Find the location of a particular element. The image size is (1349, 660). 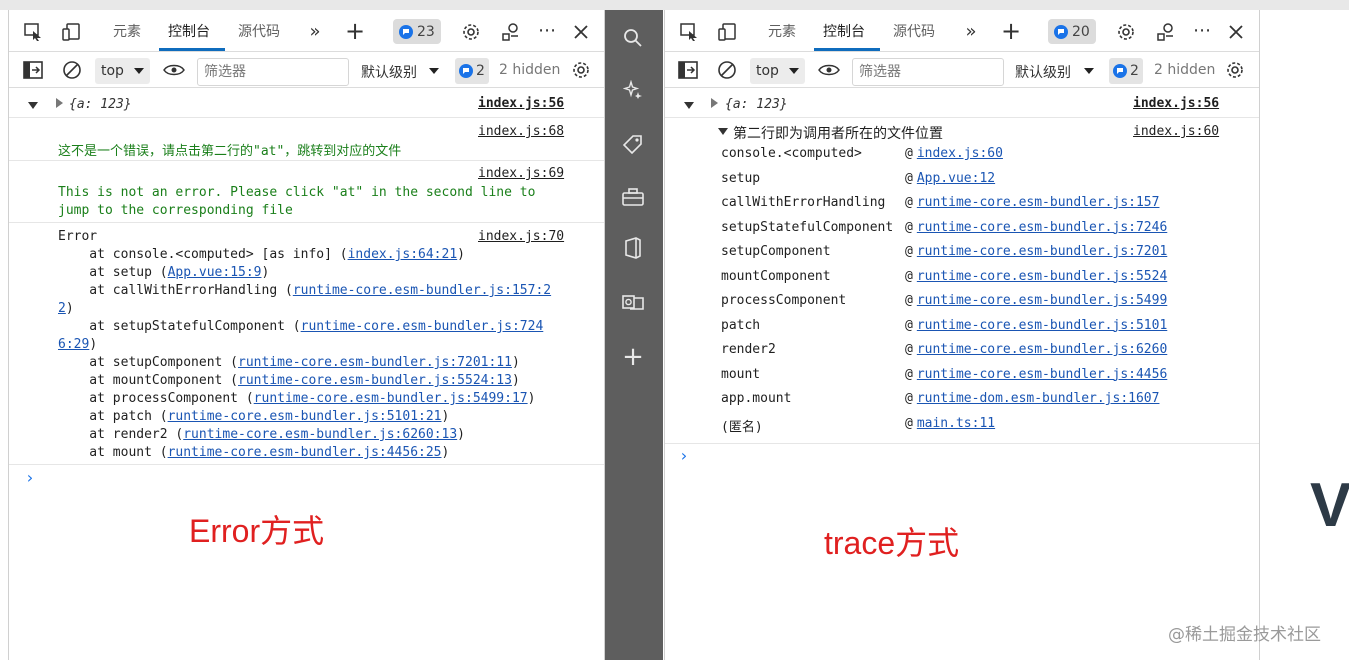

trace-source-link: App.vue:12 is located at coordinates (956, 178).